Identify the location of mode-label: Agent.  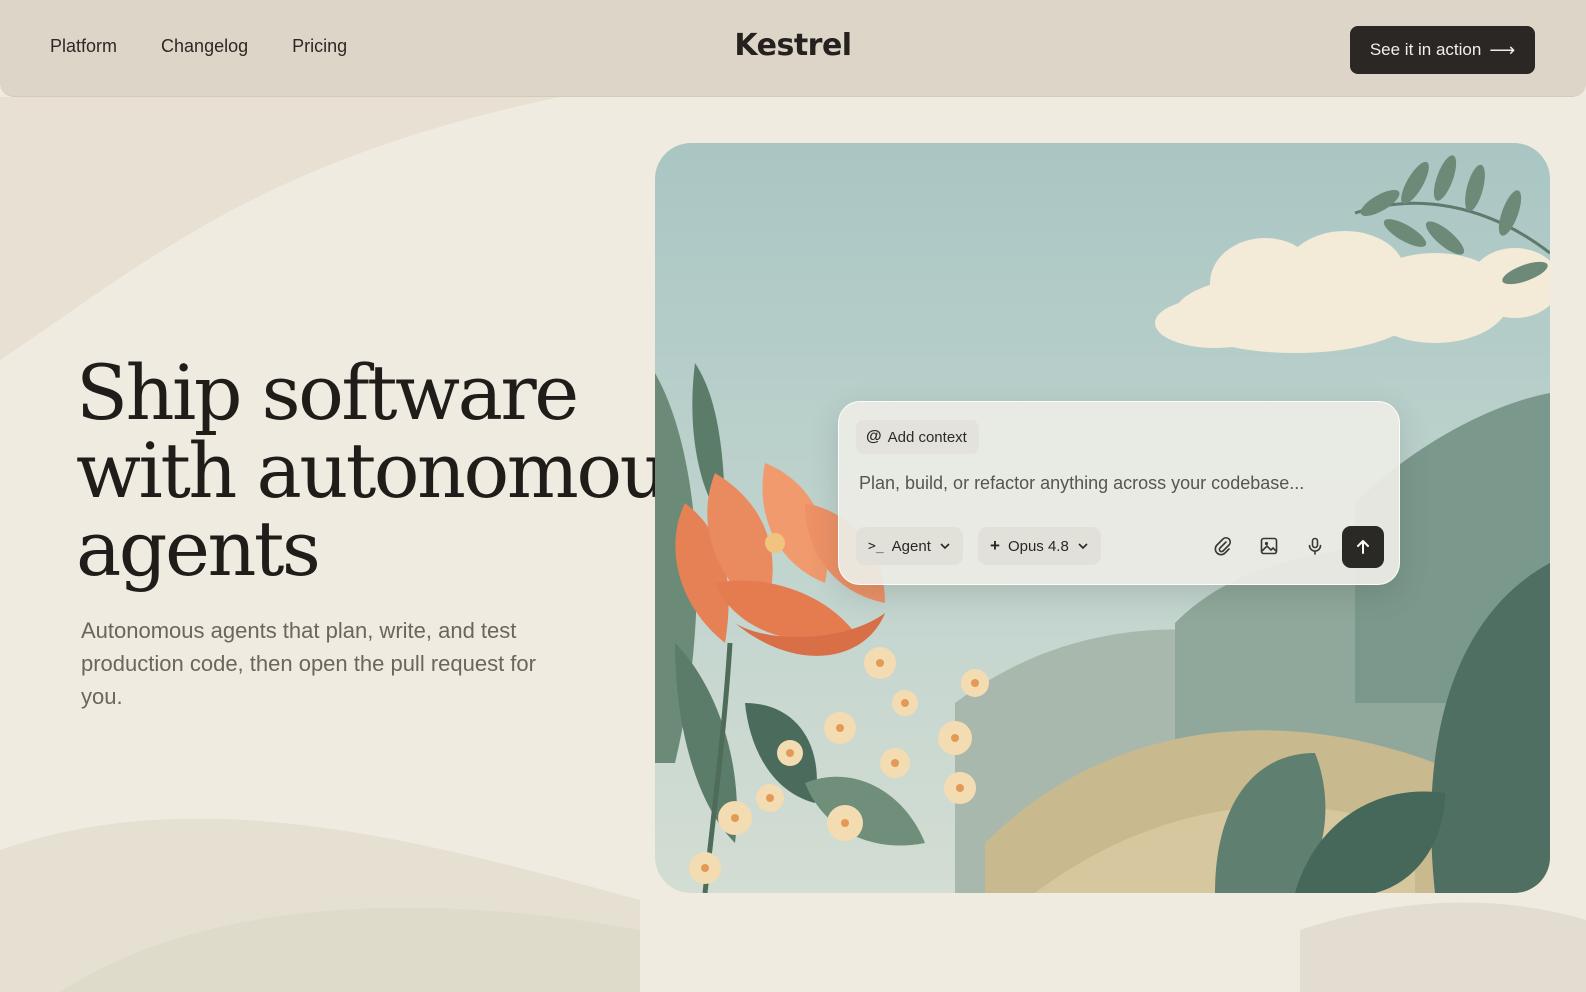
(911, 546).